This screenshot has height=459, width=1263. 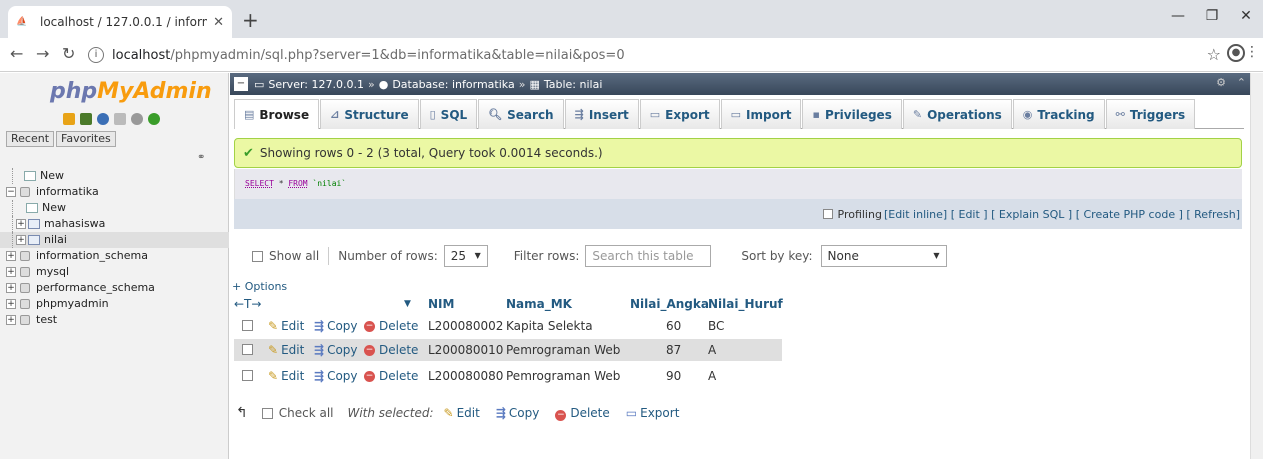 I want to click on close-window-button: ✕, so click(x=1246, y=16).